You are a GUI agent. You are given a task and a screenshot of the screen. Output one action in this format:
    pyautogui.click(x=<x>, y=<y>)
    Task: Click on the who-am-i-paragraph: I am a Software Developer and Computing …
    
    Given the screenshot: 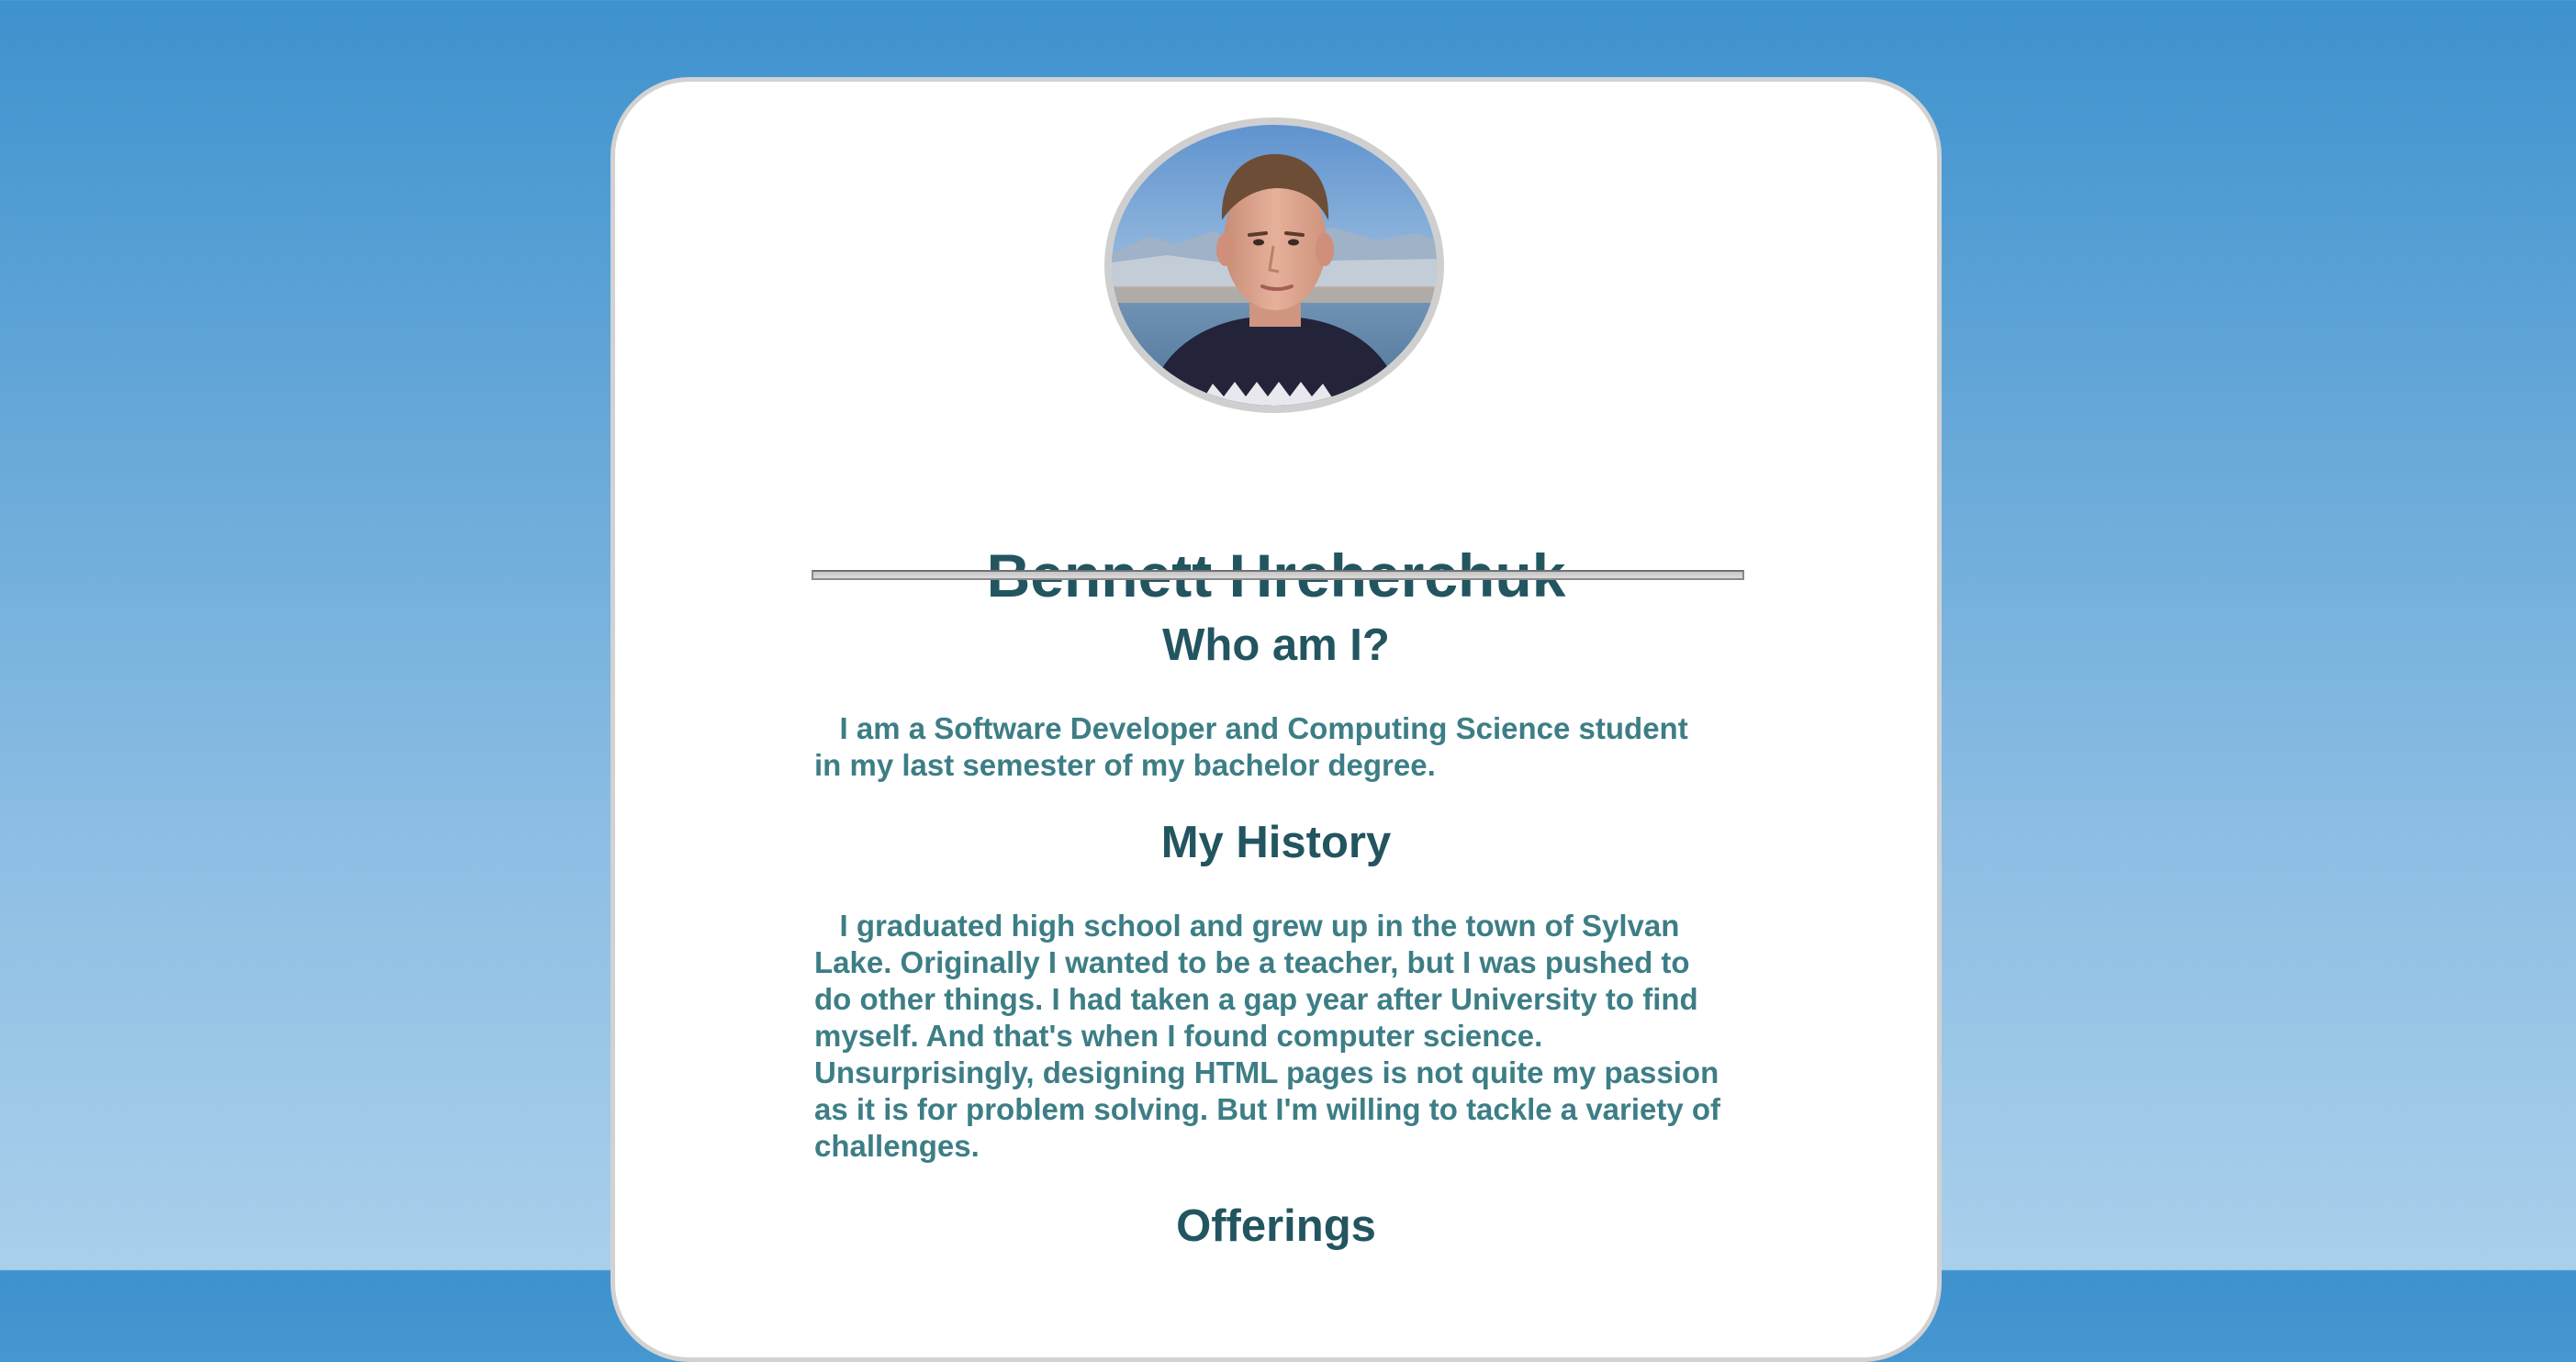 What is the action you would take?
    pyautogui.click(x=1280, y=747)
    